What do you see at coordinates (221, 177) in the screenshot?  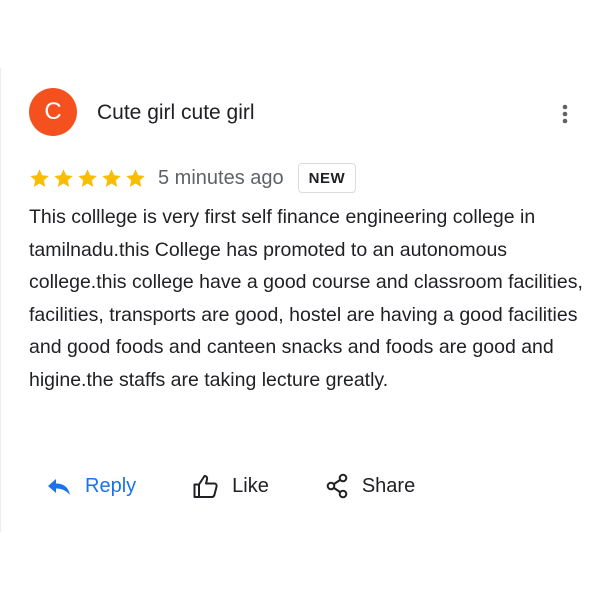 I see `review-time: 5 minutes ago` at bounding box center [221, 177].